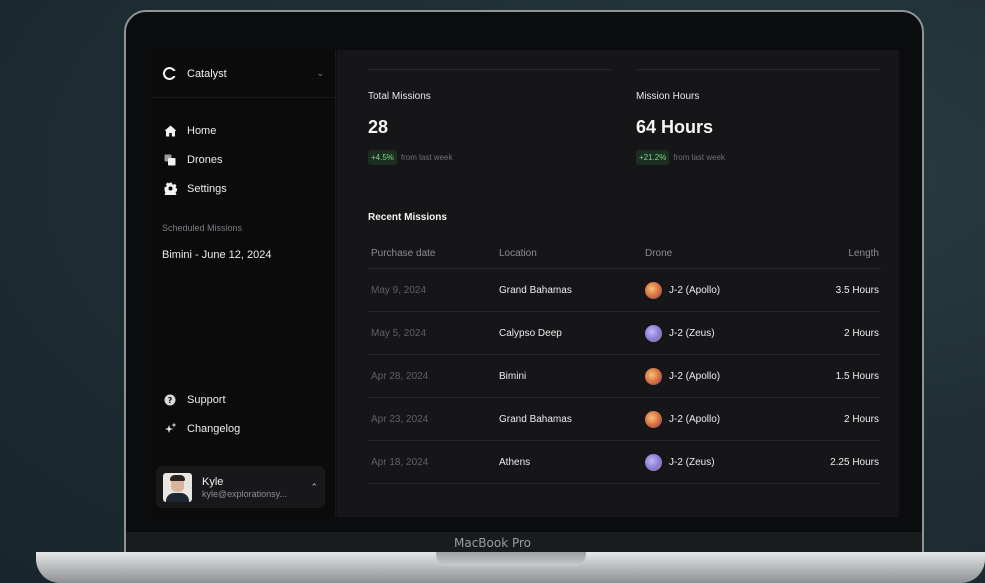 The image size is (985, 583). What do you see at coordinates (202, 130) in the screenshot?
I see `nav-label-home: Home` at bounding box center [202, 130].